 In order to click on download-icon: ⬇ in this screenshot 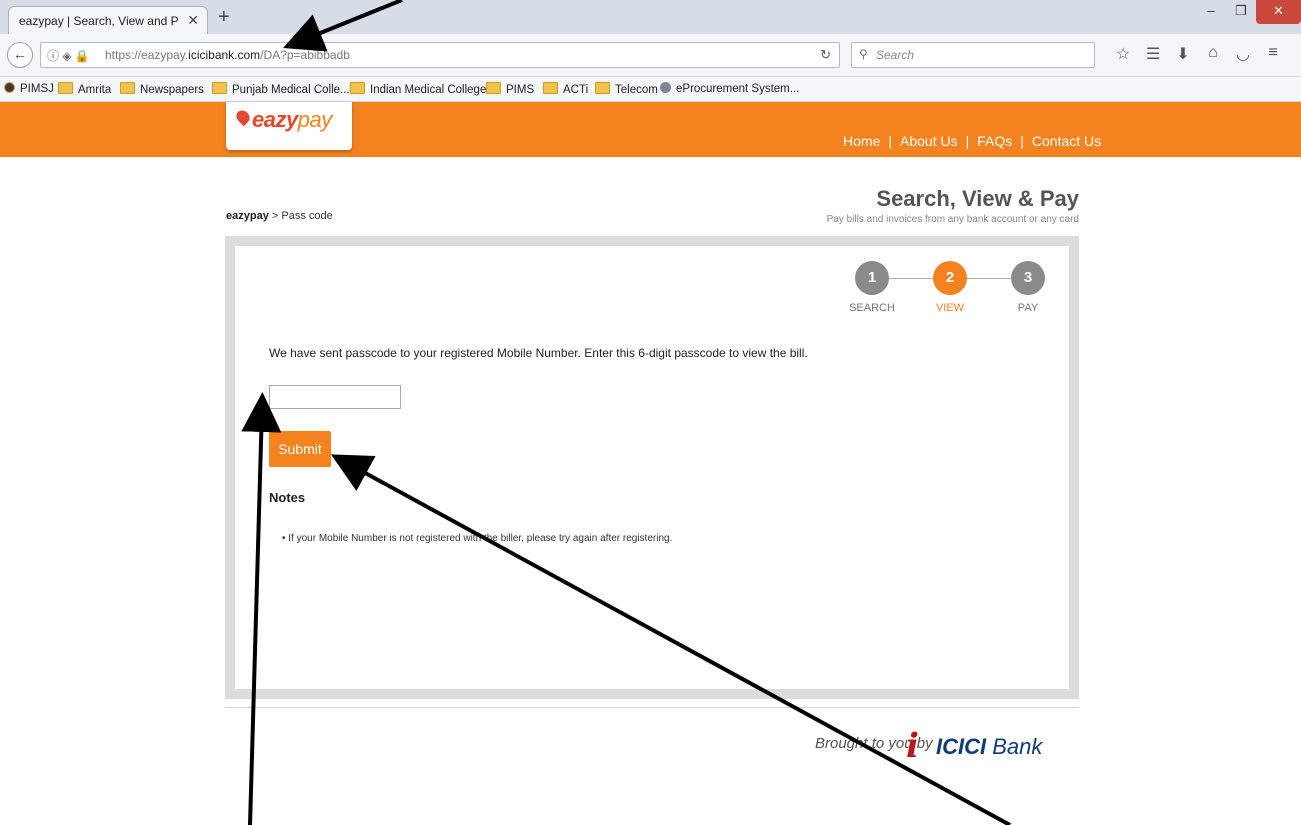, I will do `click(1183, 54)`.